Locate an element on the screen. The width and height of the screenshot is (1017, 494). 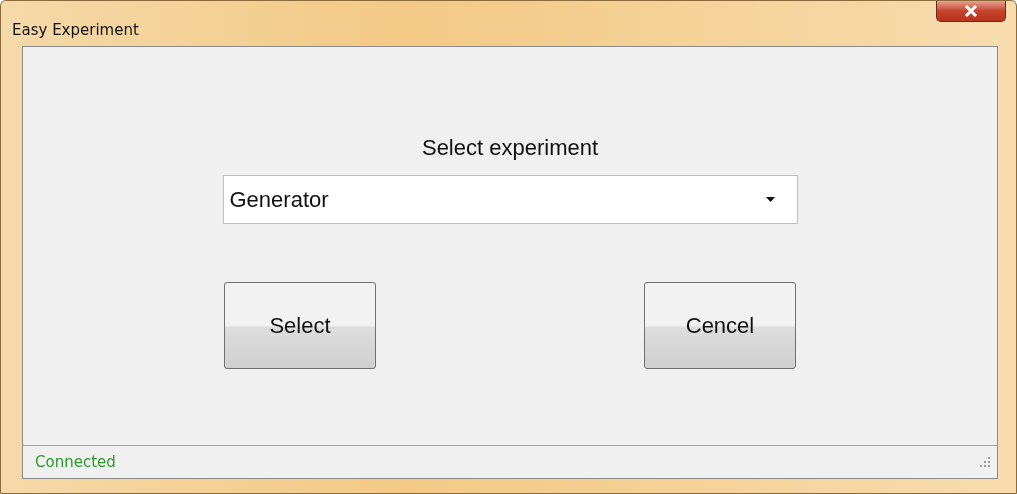
caret-icon is located at coordinates (770, 199).